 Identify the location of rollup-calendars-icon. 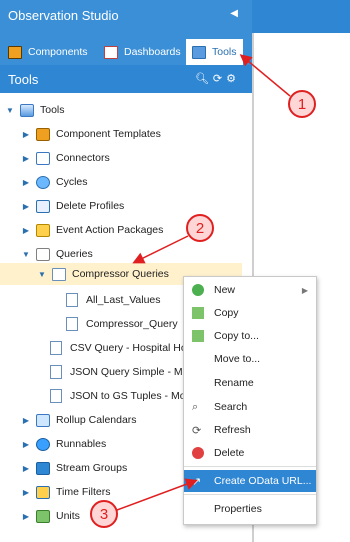
(43, 420).